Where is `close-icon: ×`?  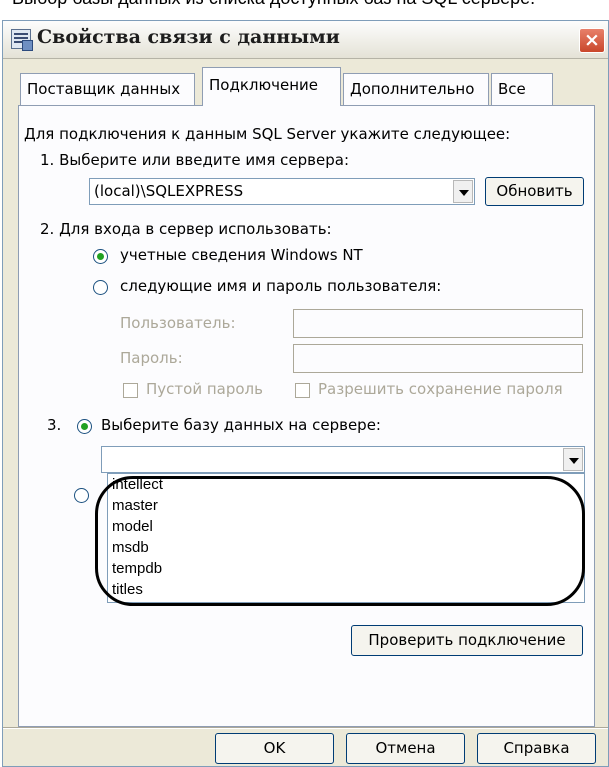 close-icon: × is located at coordinates (592, 40).